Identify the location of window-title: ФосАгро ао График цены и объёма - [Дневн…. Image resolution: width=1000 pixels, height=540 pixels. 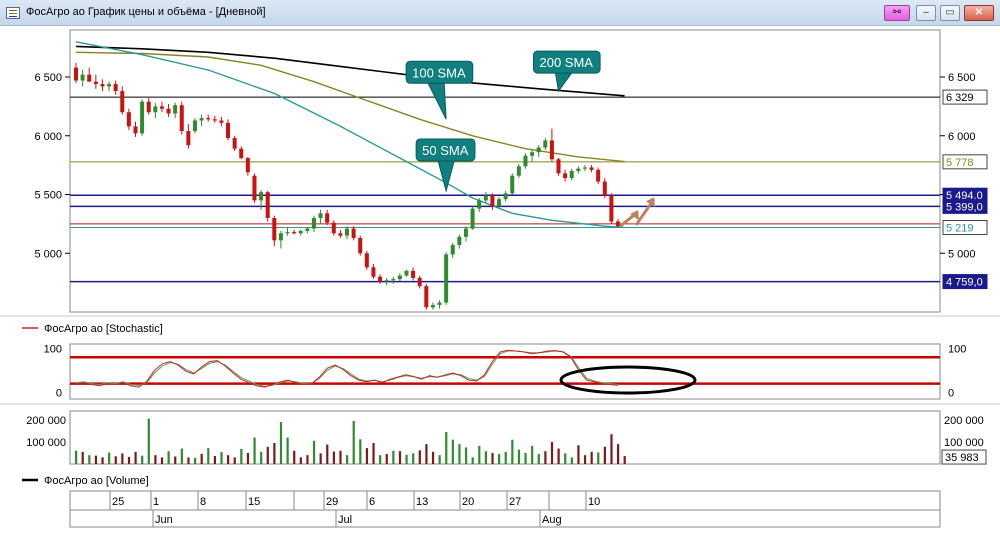
(146, 12).